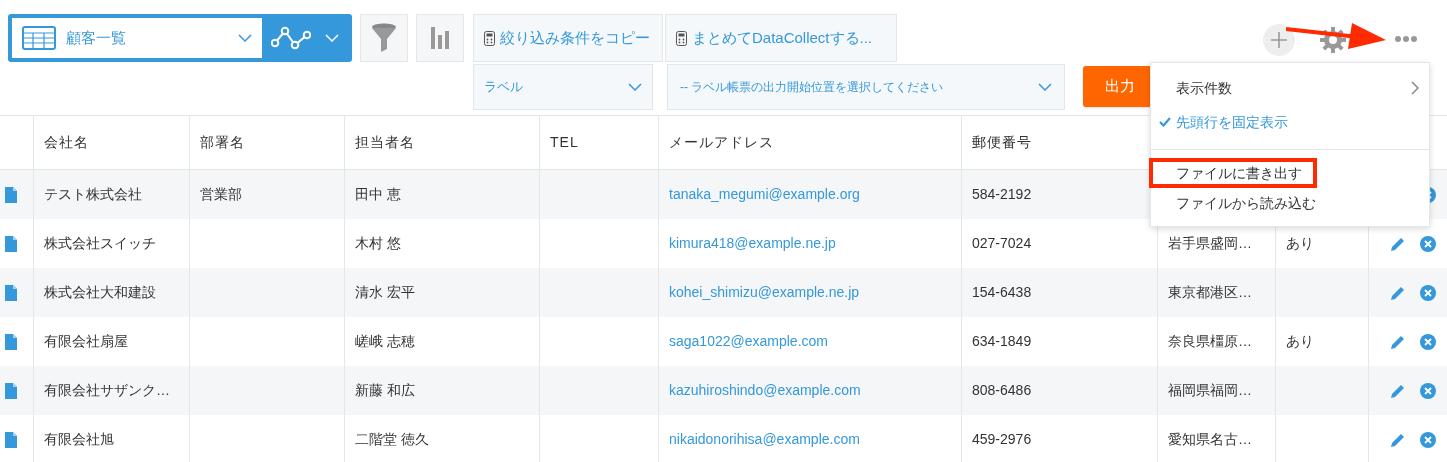 This screenshot has width=1447, height=462. Describe the element at coordinates (752, 243) in the screenshot. I see `email-link: kimura418@example.ne.jp` at that location.